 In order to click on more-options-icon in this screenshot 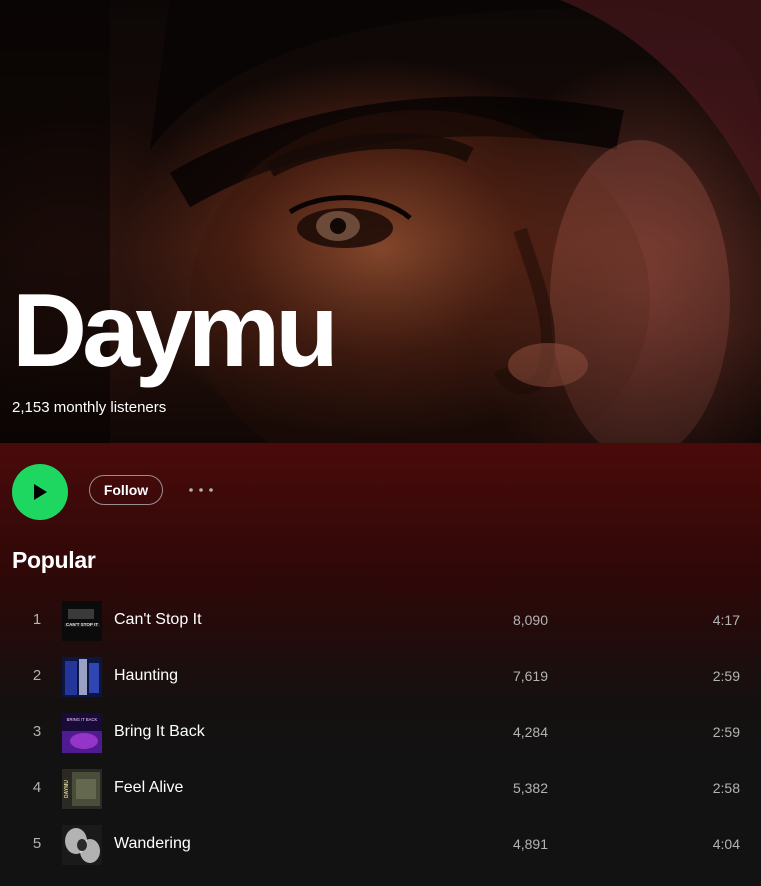, I will do `click(201, 490)`.